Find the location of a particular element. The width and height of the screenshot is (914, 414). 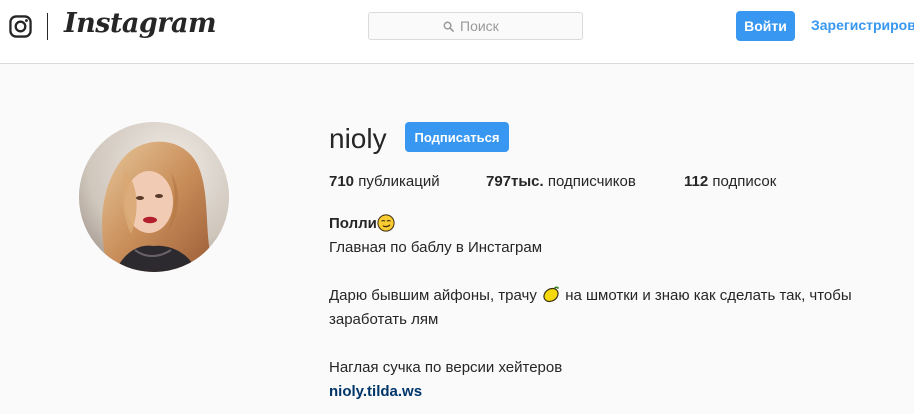

bio-line-3: заработать лям is located at coordinates (384, 319).